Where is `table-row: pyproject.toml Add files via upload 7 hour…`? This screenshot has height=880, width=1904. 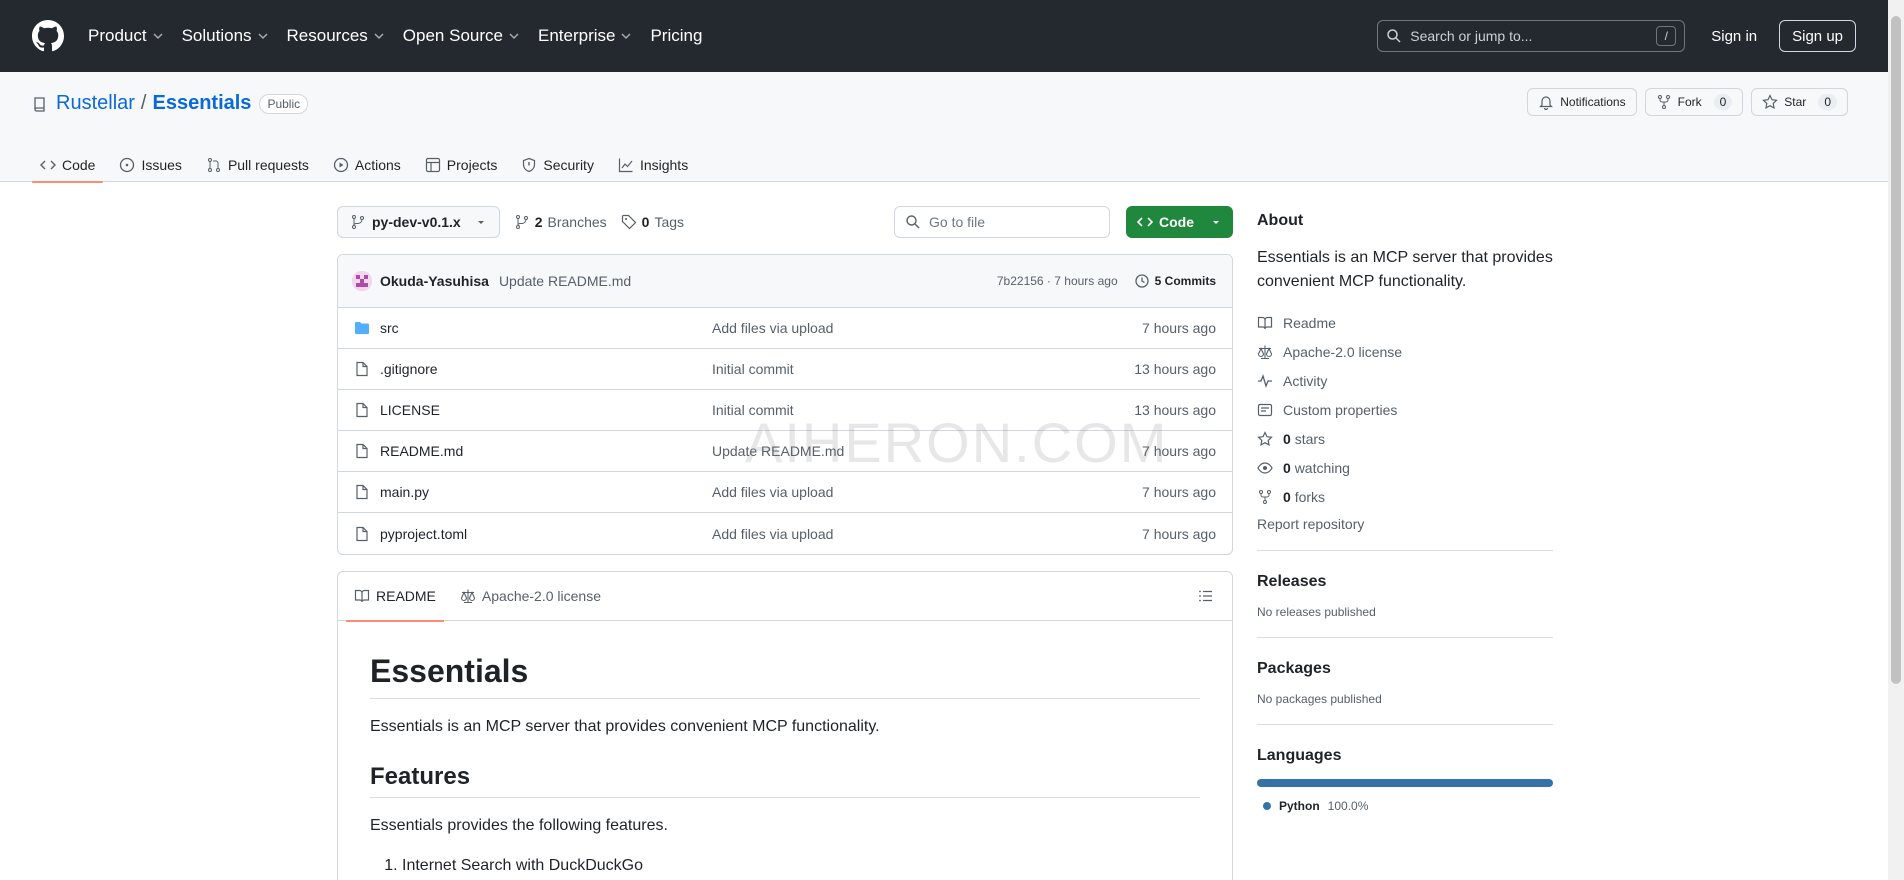 table-row: pyproject.toml Add files via upload 7 hour… is located at coordinates (785, 533).